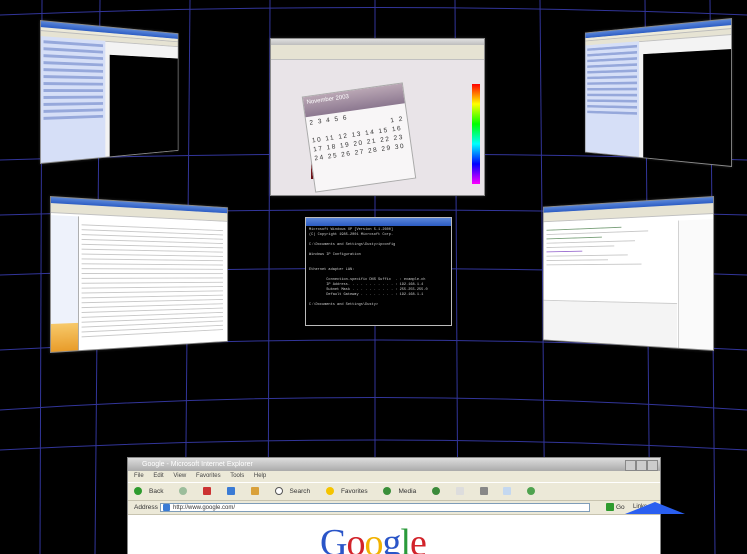 This screenshot has height=554, width=747. What do you see at coordinates (394, 476) in the screenshot?
I see `ie-menubar: File Edit View Favorites Tools Help` at bounding box center [394, 476].